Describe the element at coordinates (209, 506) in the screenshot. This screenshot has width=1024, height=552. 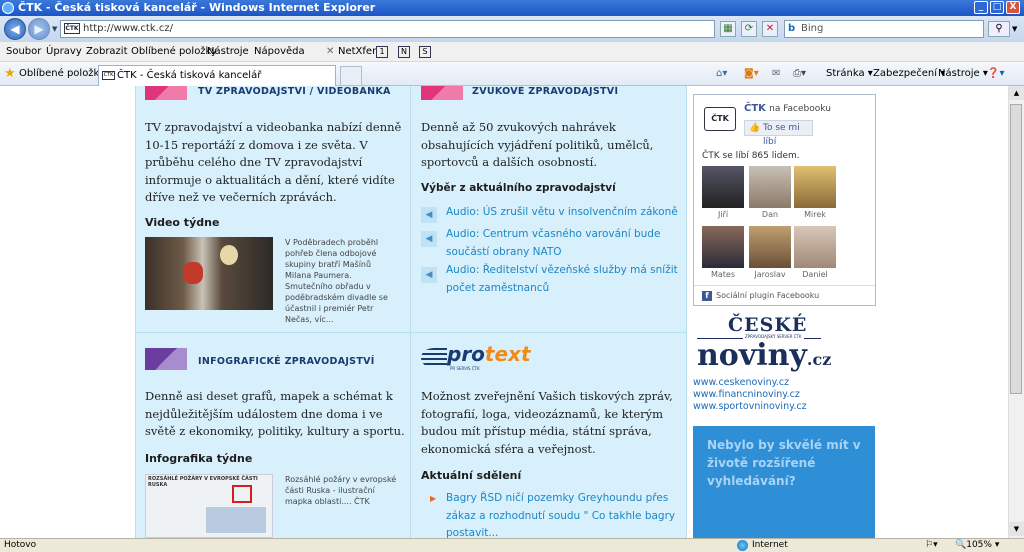
I see `infographic-thumbnail: ROZSÁHLÉ POŽÁRY V EVROPSKÉ ČÁSTI RUSKA` at that location.